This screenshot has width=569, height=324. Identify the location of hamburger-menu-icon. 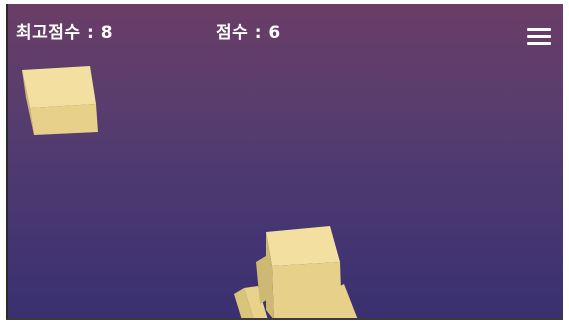
(540, 36).